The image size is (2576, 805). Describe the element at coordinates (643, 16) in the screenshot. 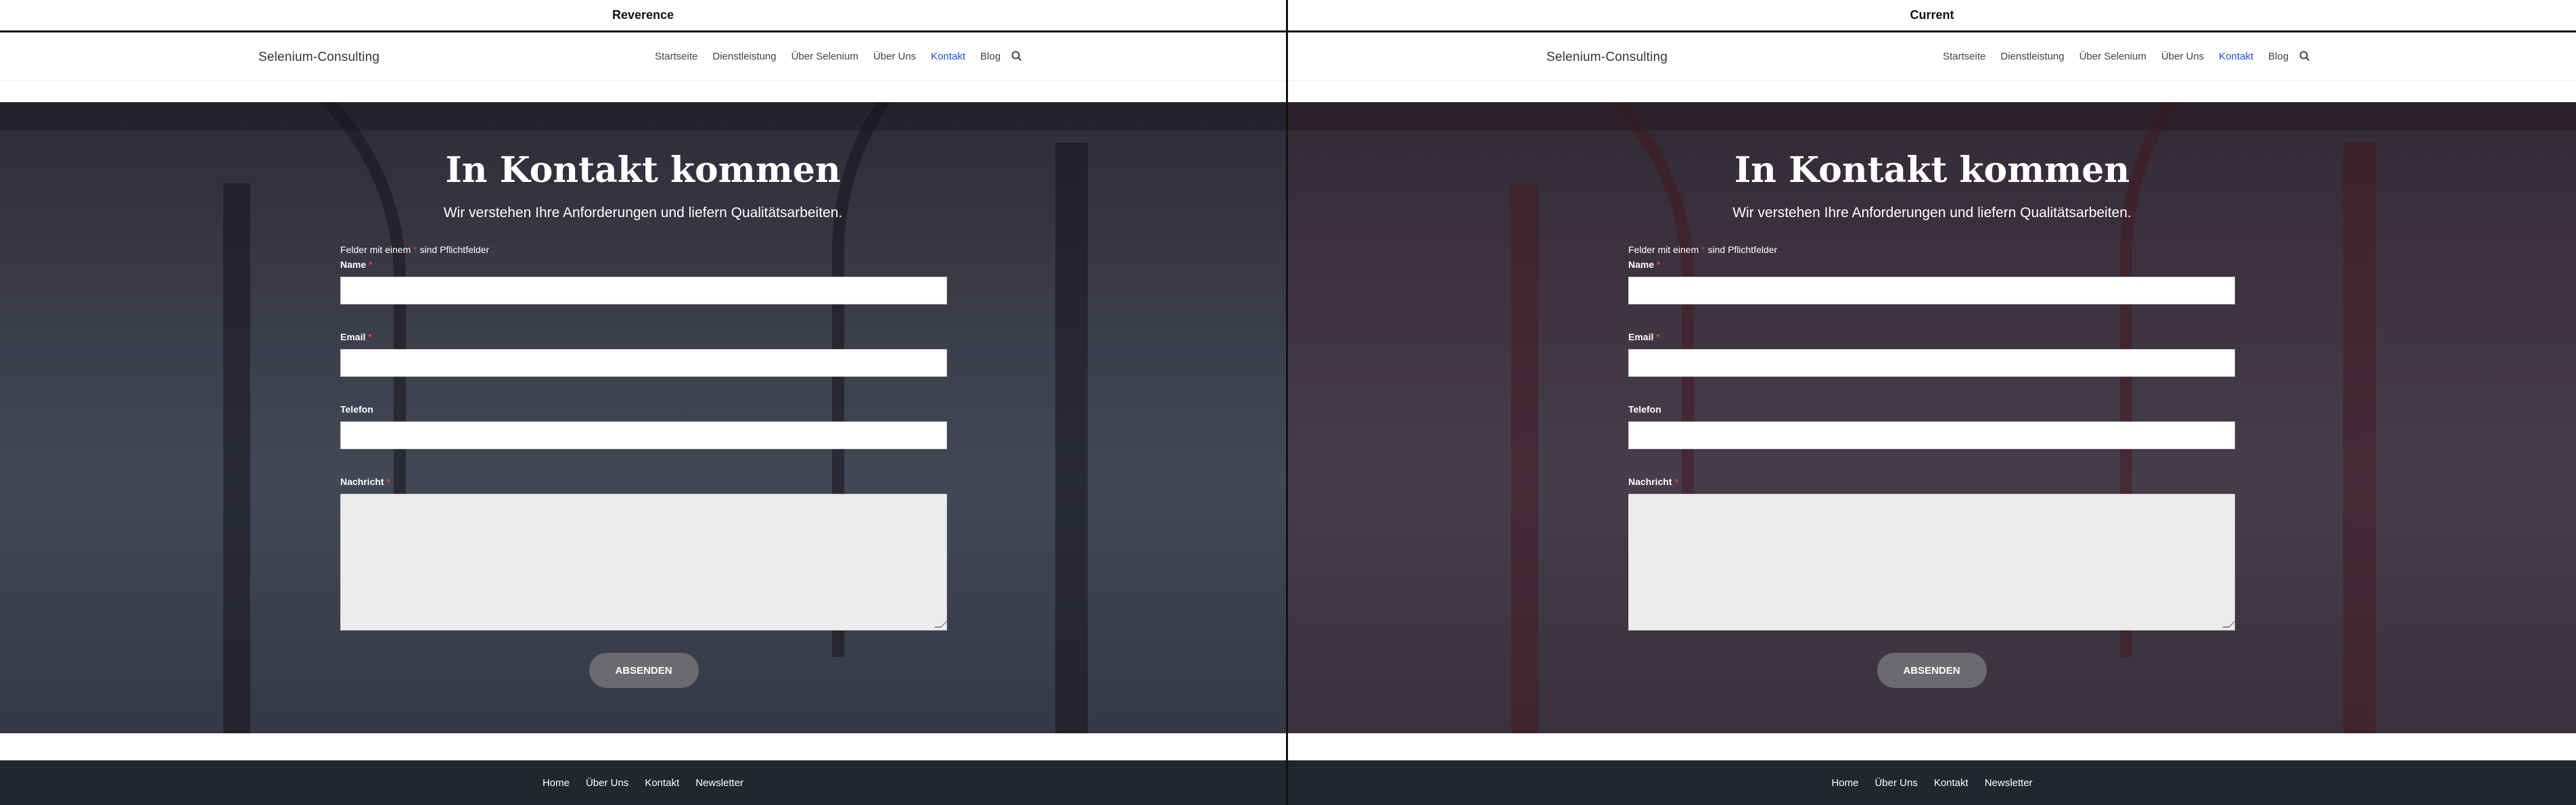

I see `panel-title: Reverence` at that location.